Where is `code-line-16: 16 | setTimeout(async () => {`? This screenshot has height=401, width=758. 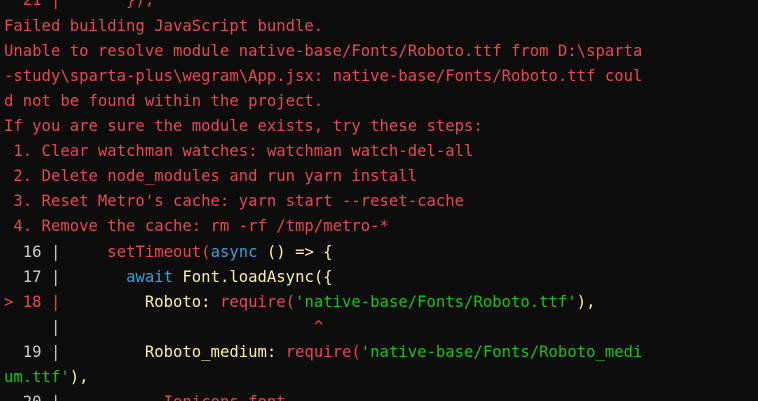
code-line-16: 16 | setTimeout(async () => { is located at coordinates (381, 252).